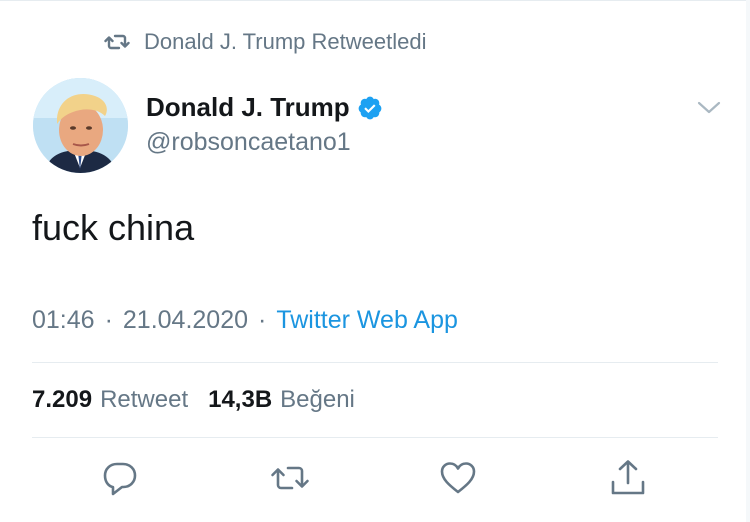 This screenshot has height=522, width=750. I want to click on tweet-date: 21.04.2020, so click(185, 320).